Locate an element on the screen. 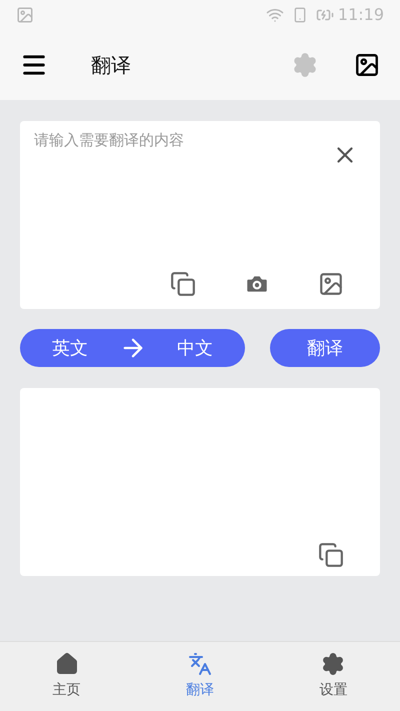  translate-icon is located at coordinates (200, 664).